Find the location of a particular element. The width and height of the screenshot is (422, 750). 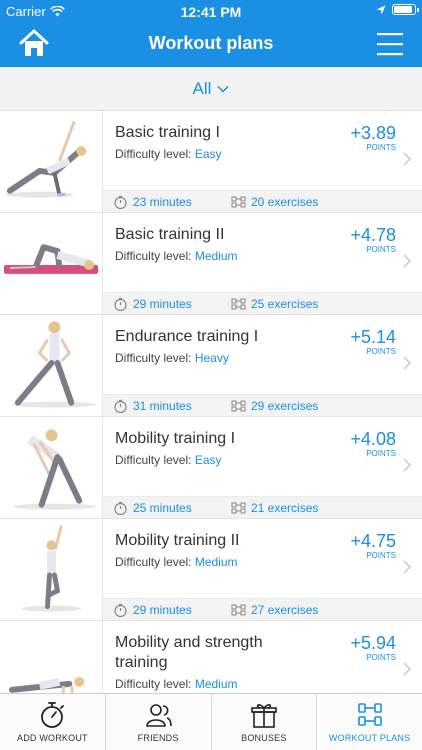

tab-workout-plans: WORKOUT PLANS is located at coordinates (369, 722).